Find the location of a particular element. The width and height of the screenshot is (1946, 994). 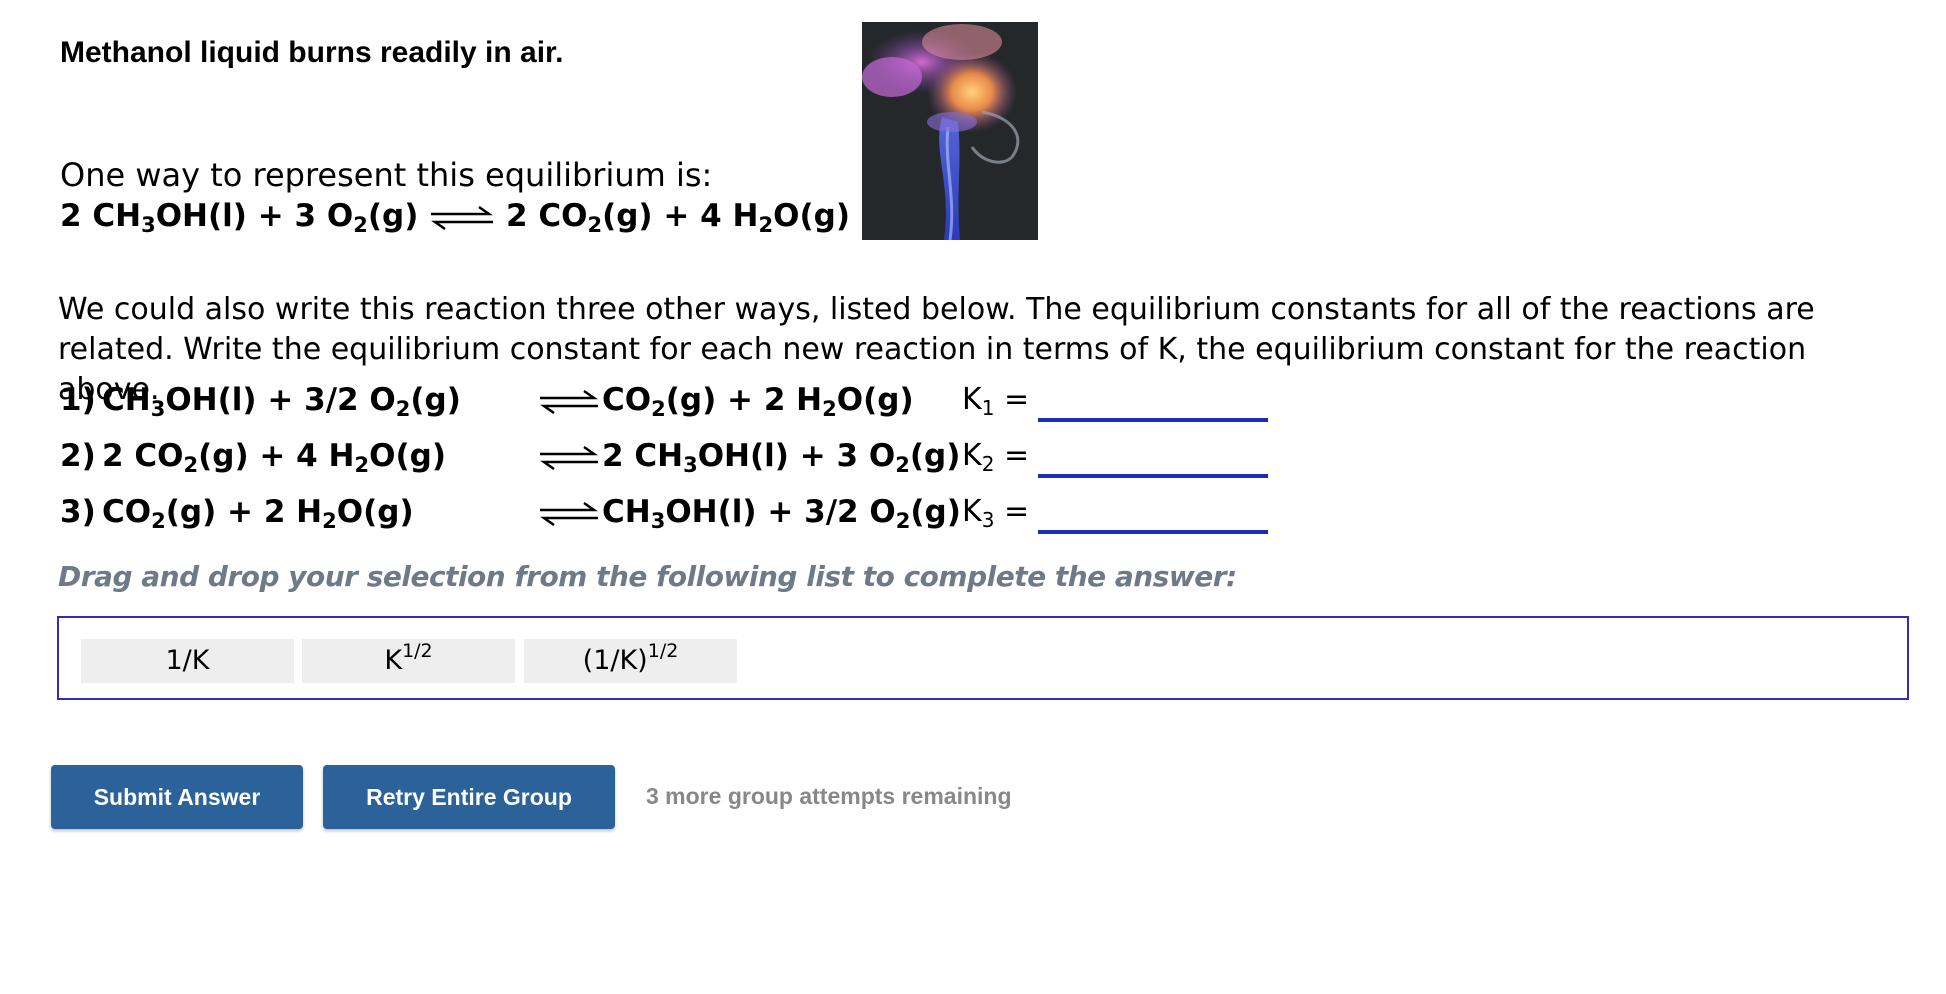

methanol-flame-image is located at coordinates (950, 131).